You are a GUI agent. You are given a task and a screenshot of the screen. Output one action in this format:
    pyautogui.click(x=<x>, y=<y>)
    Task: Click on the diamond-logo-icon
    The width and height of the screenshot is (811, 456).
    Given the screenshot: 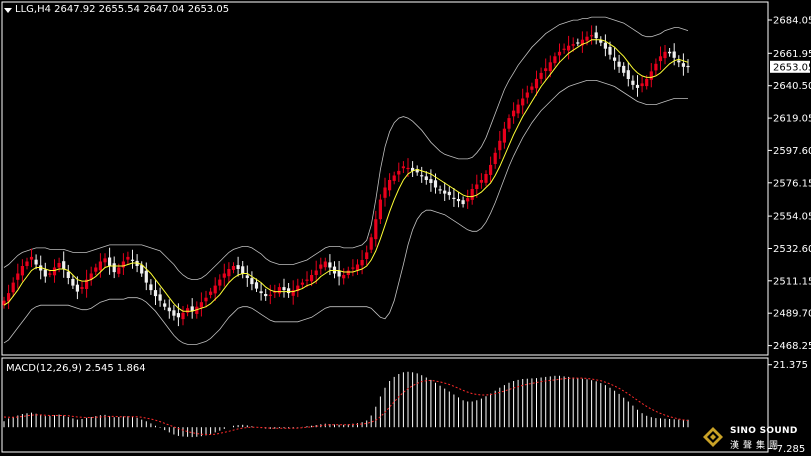 What is the action you would take?
    pyautogui.click(x=713, y=437)
    